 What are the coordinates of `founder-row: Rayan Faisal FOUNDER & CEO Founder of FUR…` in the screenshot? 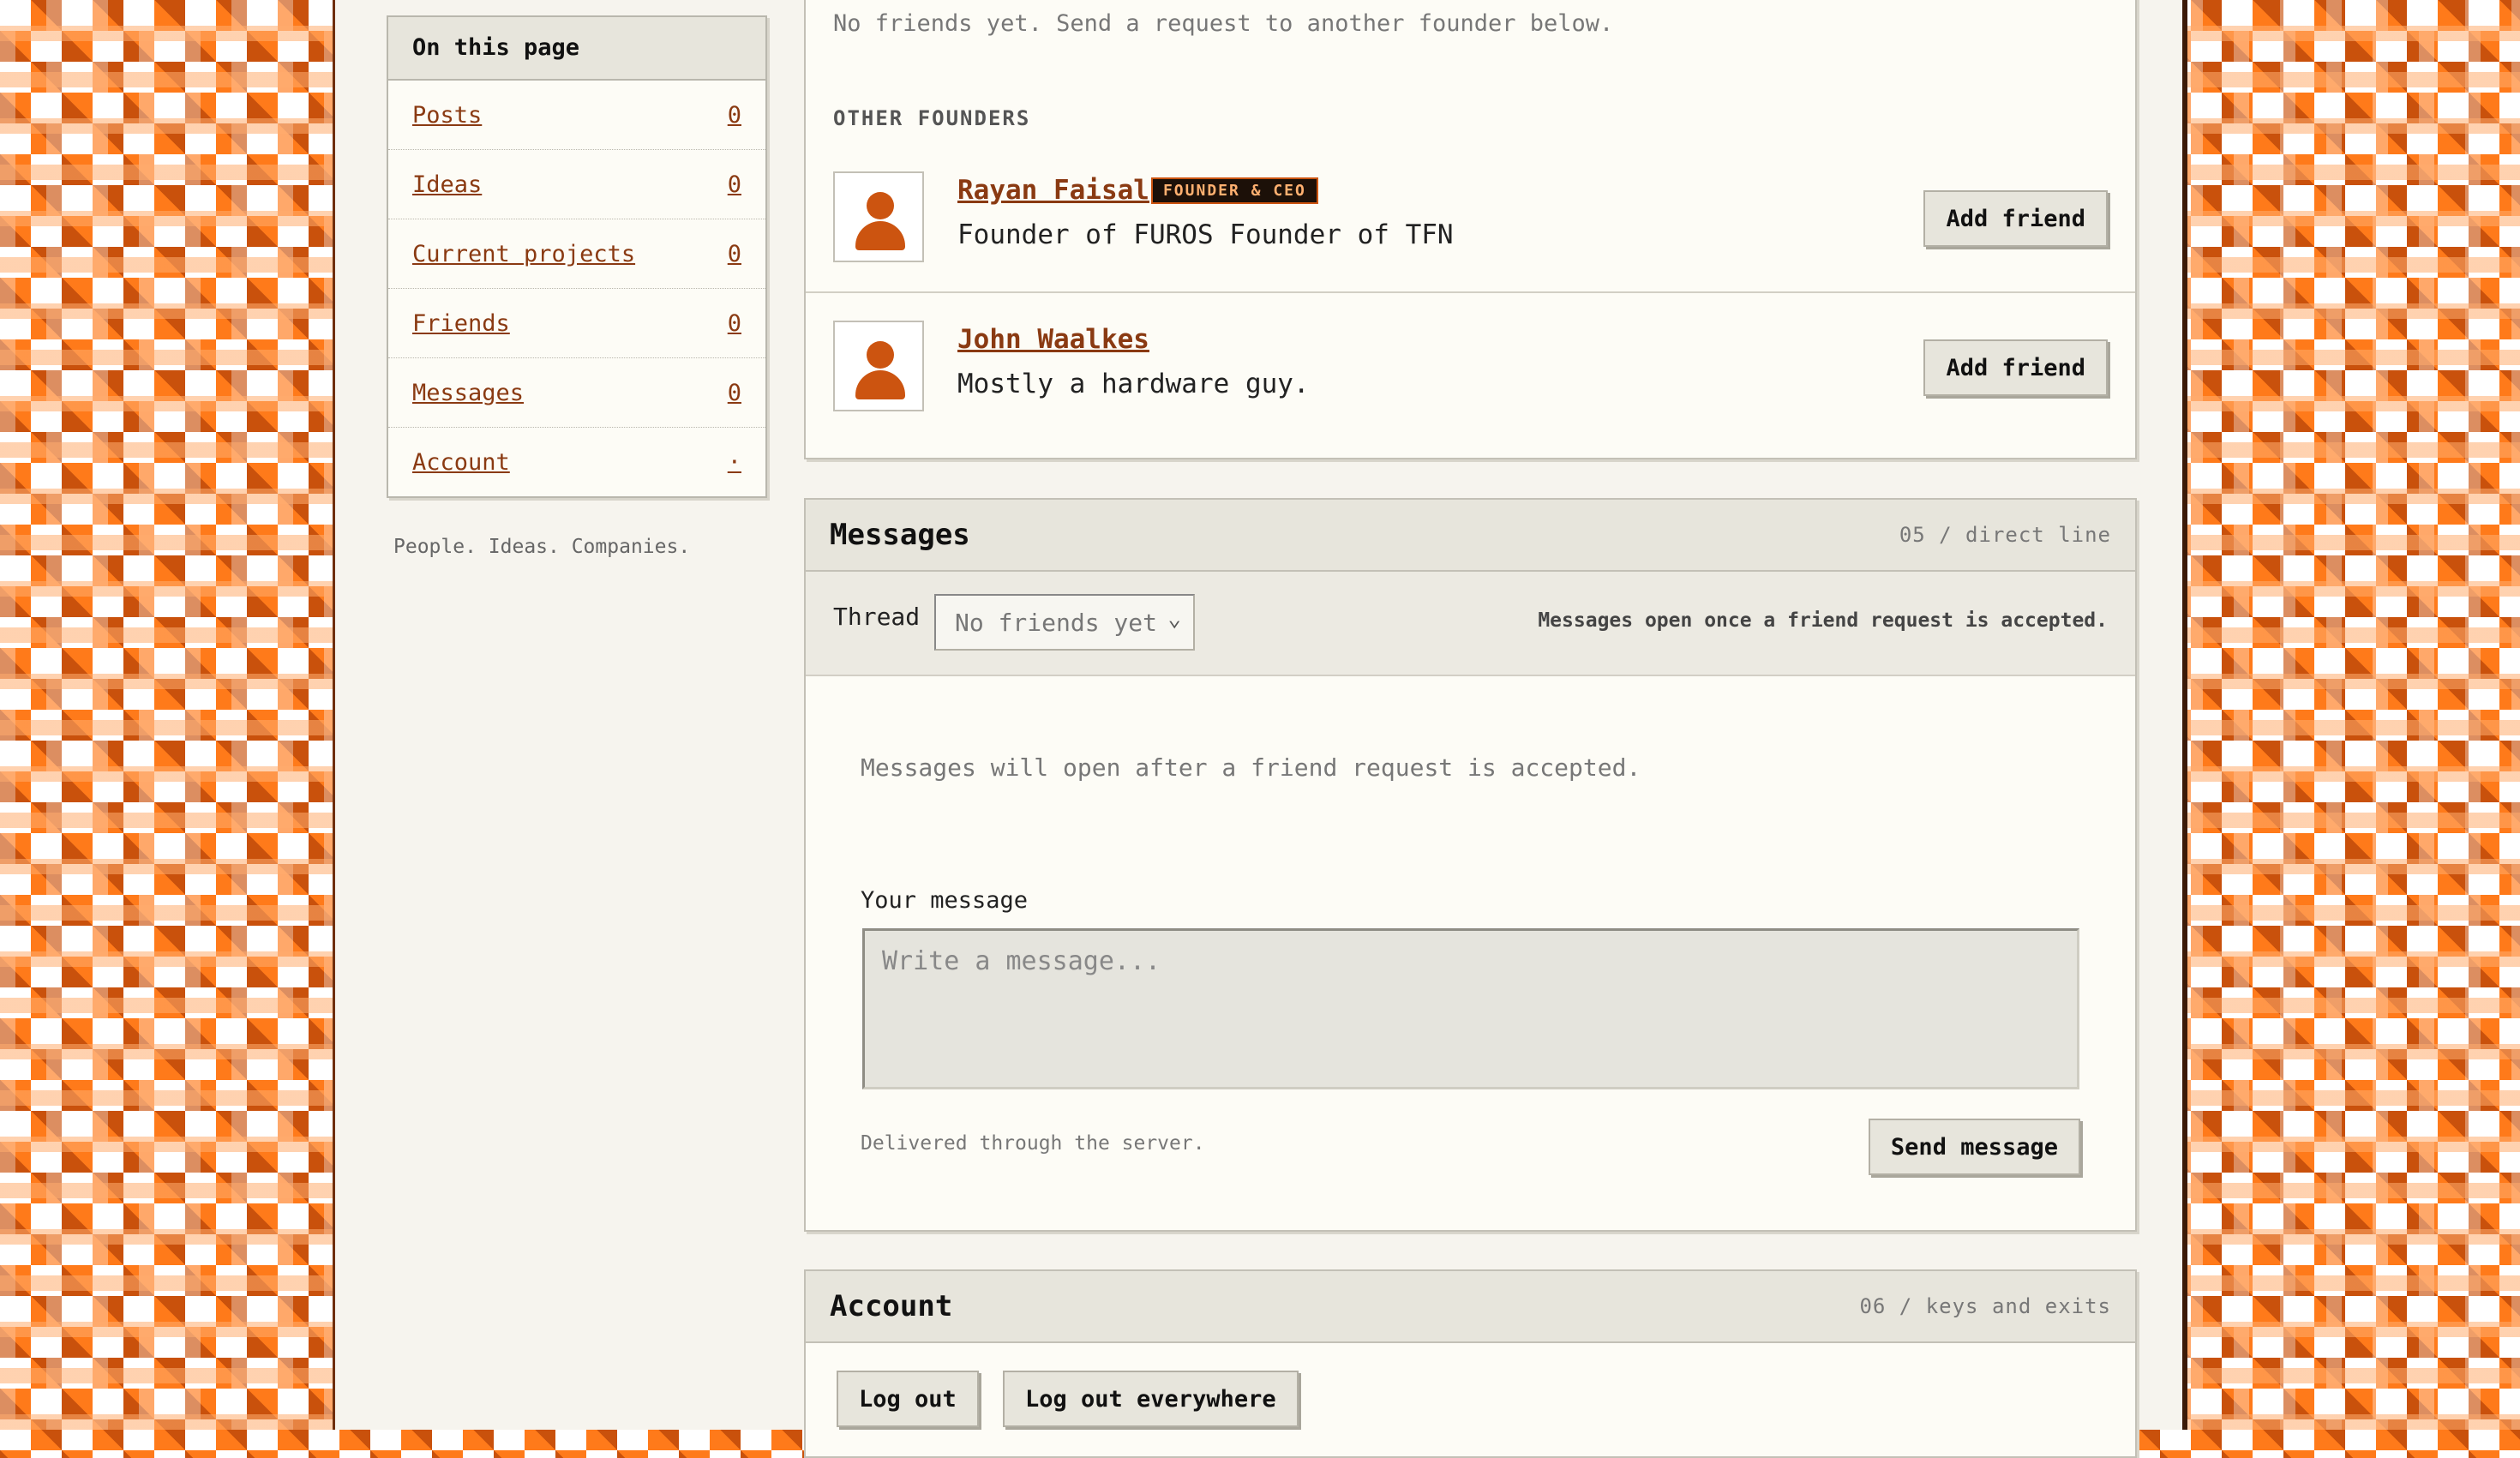 It's located at (1470, 218).